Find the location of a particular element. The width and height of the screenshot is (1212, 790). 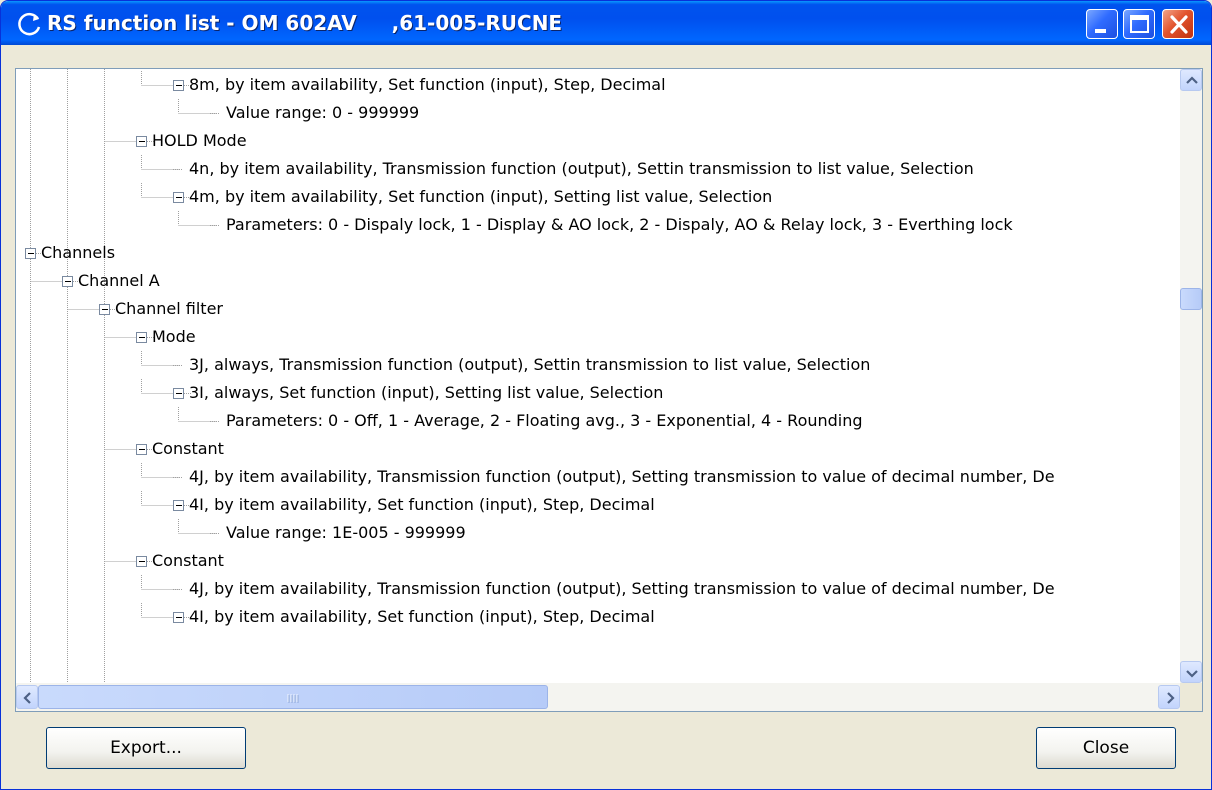

arrow-down-icon is located at coordinates (1192, 674).